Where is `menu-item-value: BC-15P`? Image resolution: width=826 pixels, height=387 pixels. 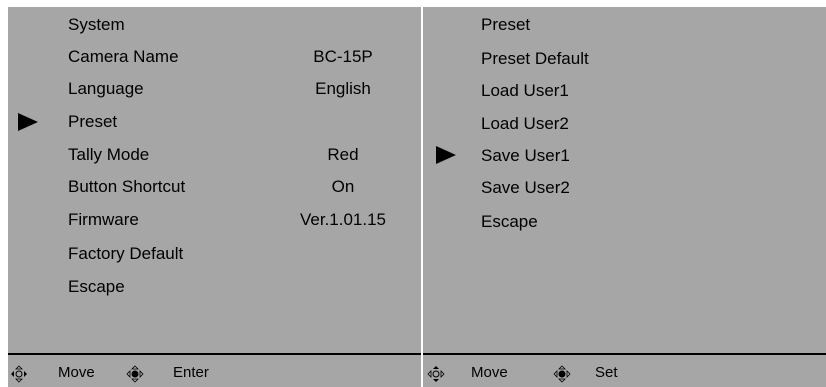
menu-item-value: BC-15P is located at coordinates (343, 56).